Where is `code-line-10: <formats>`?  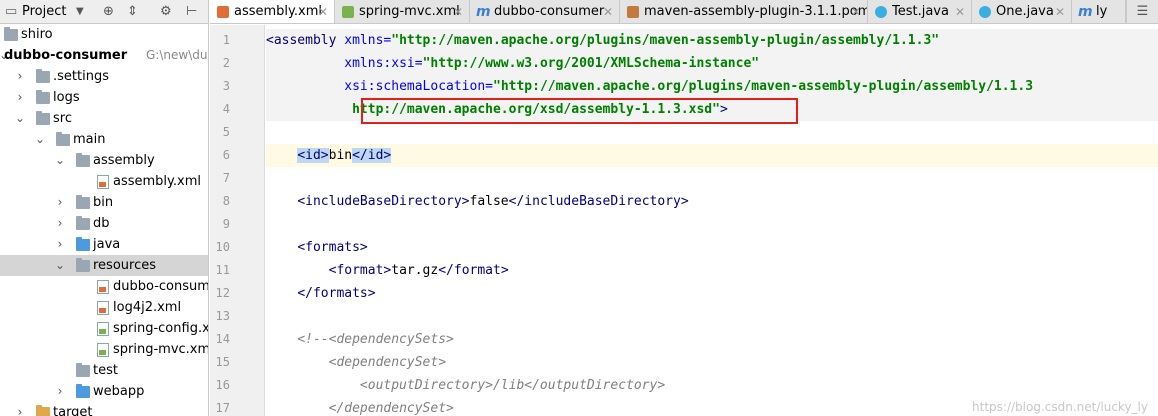
code-line-10: <formats> is located at coordinates (332, 247).